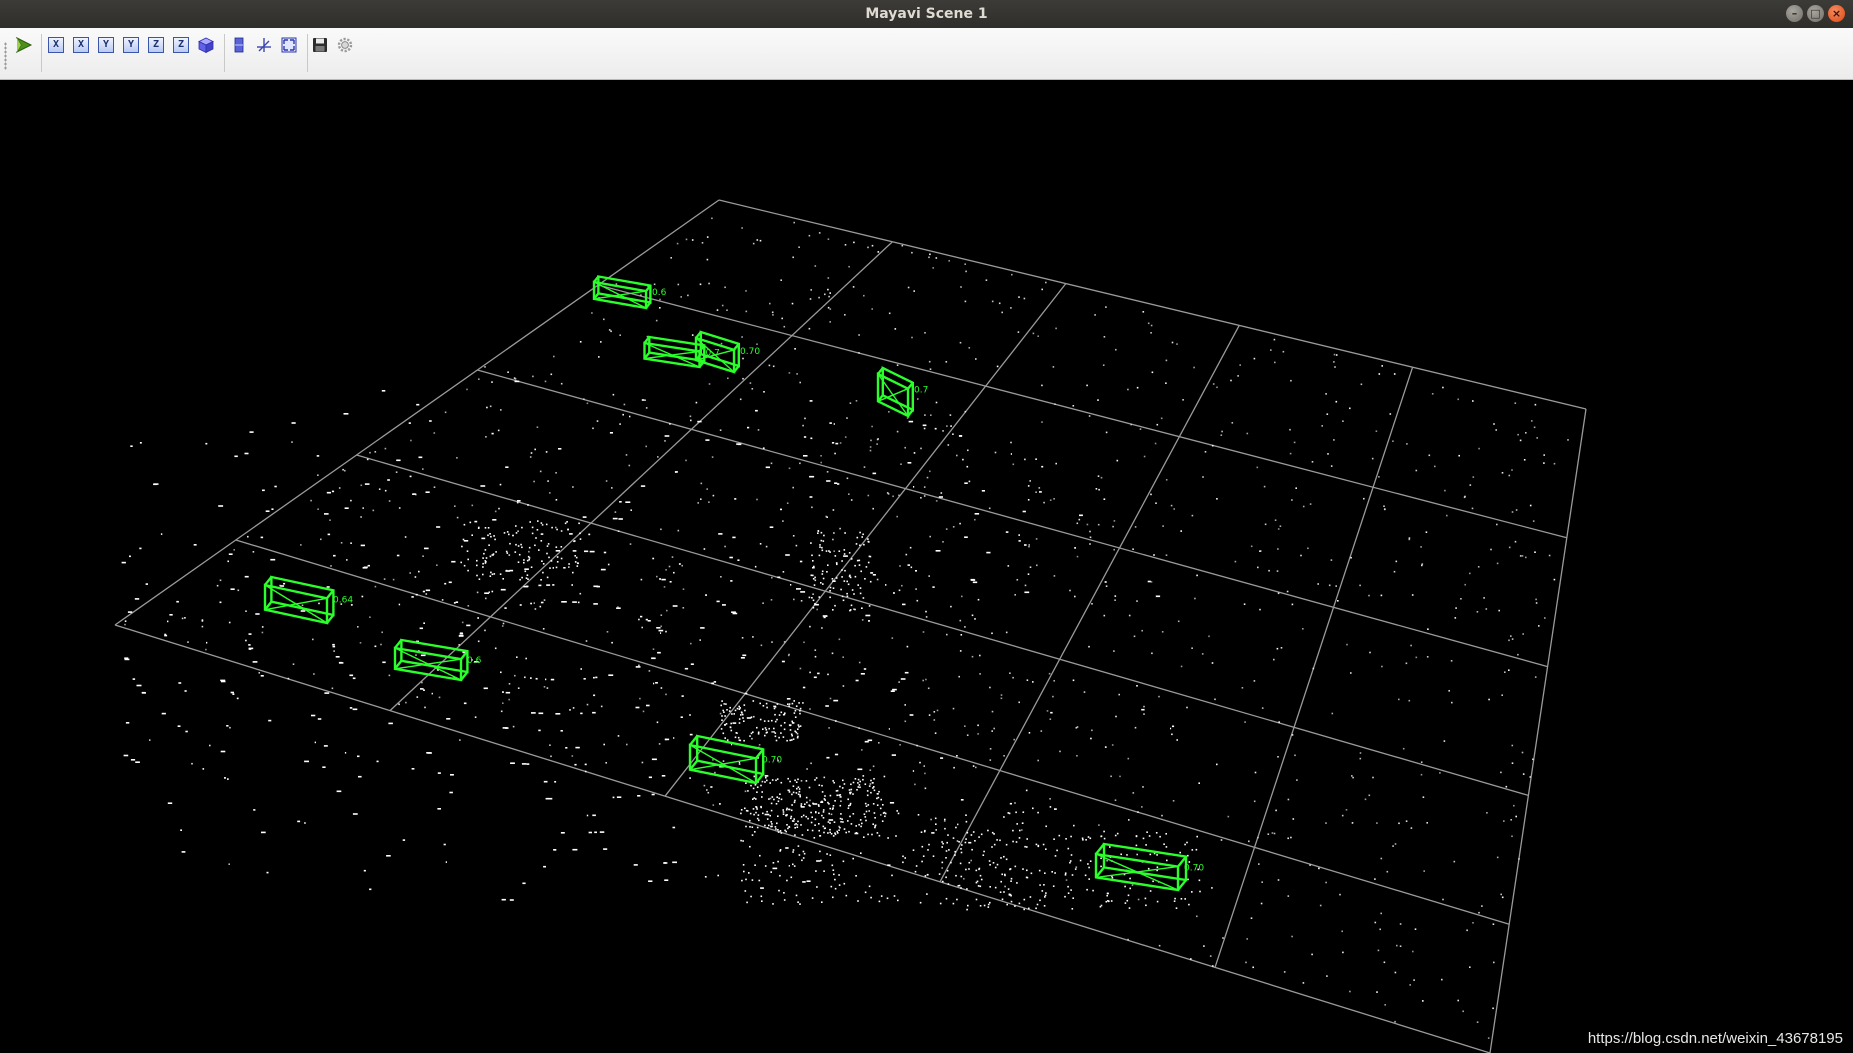 The image size is (1853, 1053). Describe the element at coordinates (5, 56) in the screenshot. I see `toolbar-grip` at that location.